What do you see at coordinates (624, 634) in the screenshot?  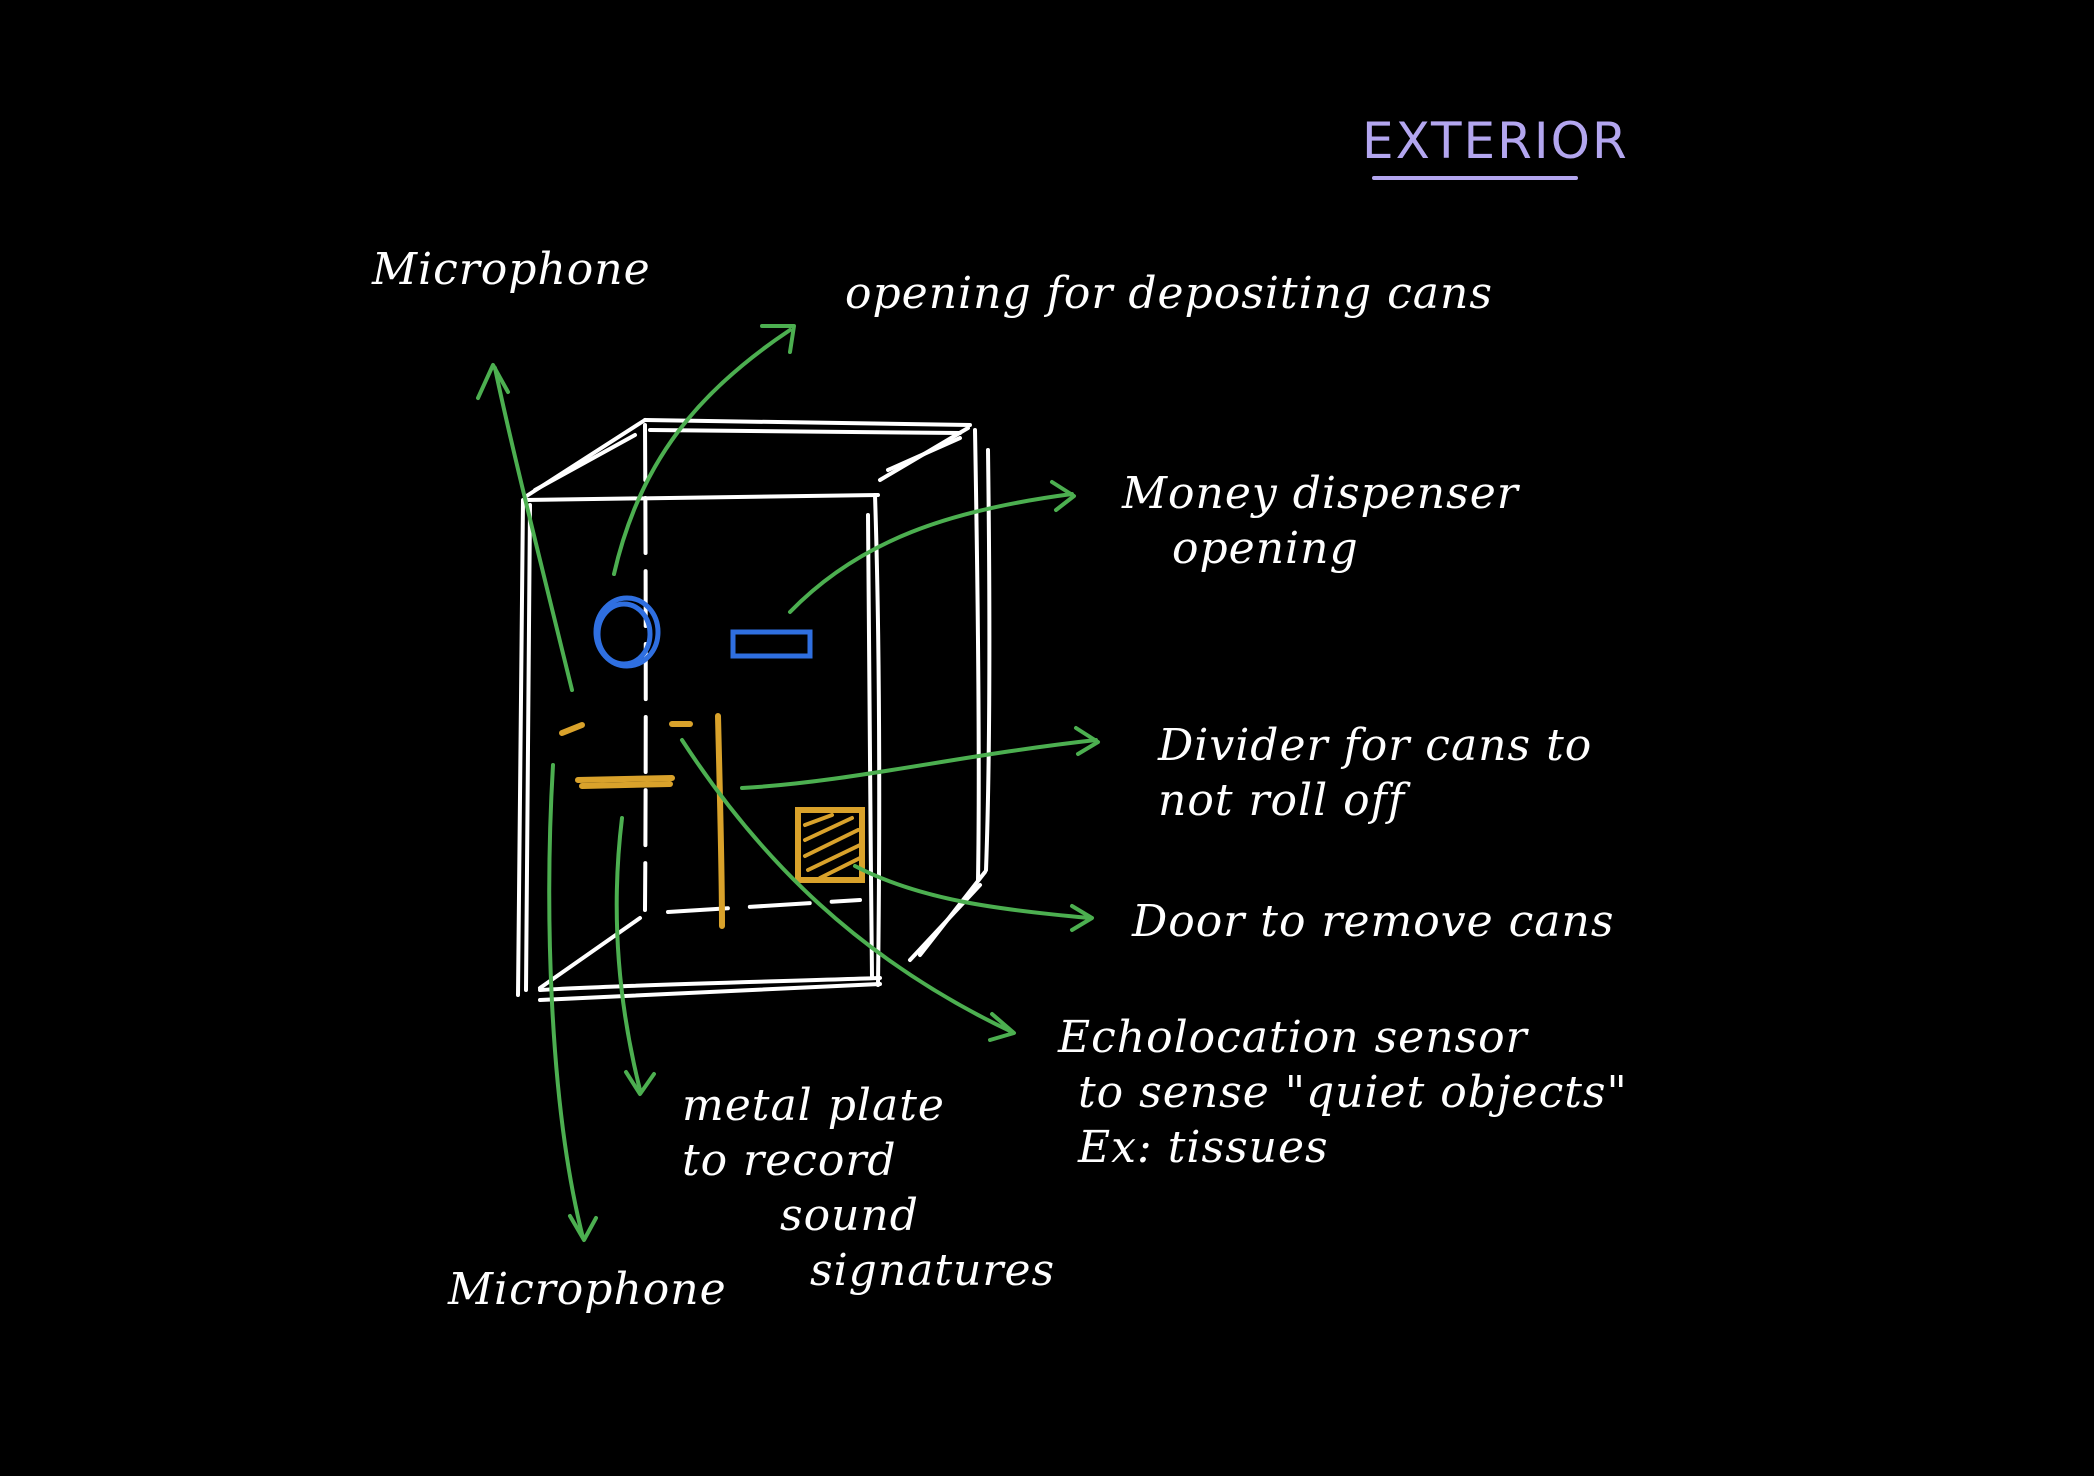 I see `can-deposit-opening-inner` at bounding box center [624, 634].